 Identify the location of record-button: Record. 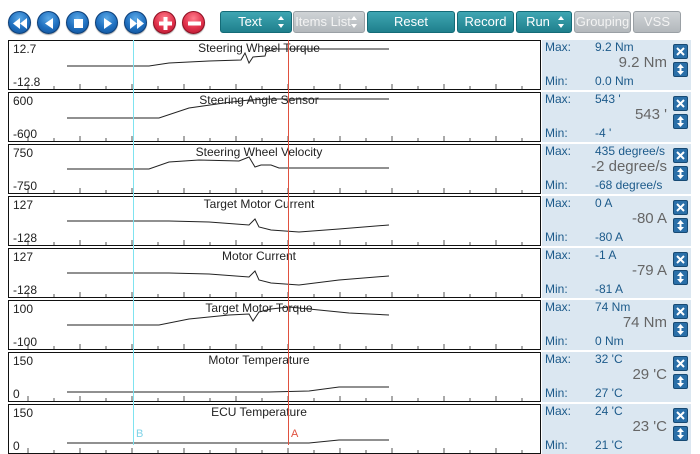
(485, 22).